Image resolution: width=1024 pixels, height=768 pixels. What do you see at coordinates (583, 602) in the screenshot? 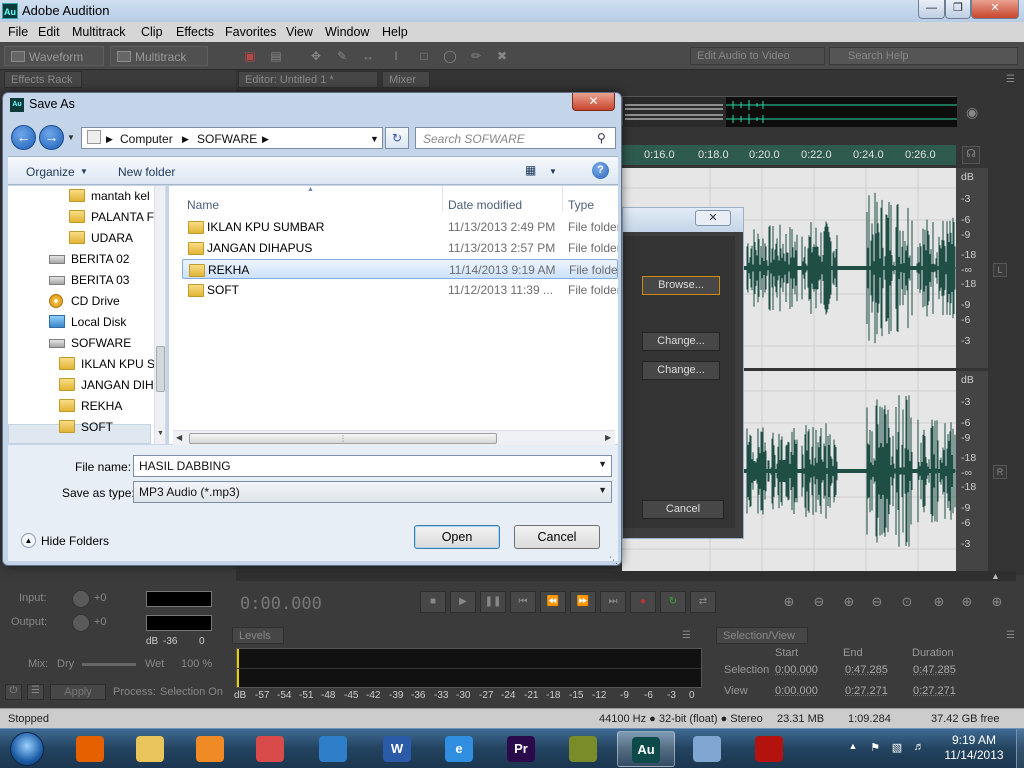
I see `fast-forward-button: ⏩` at bounding box center [583, 602].